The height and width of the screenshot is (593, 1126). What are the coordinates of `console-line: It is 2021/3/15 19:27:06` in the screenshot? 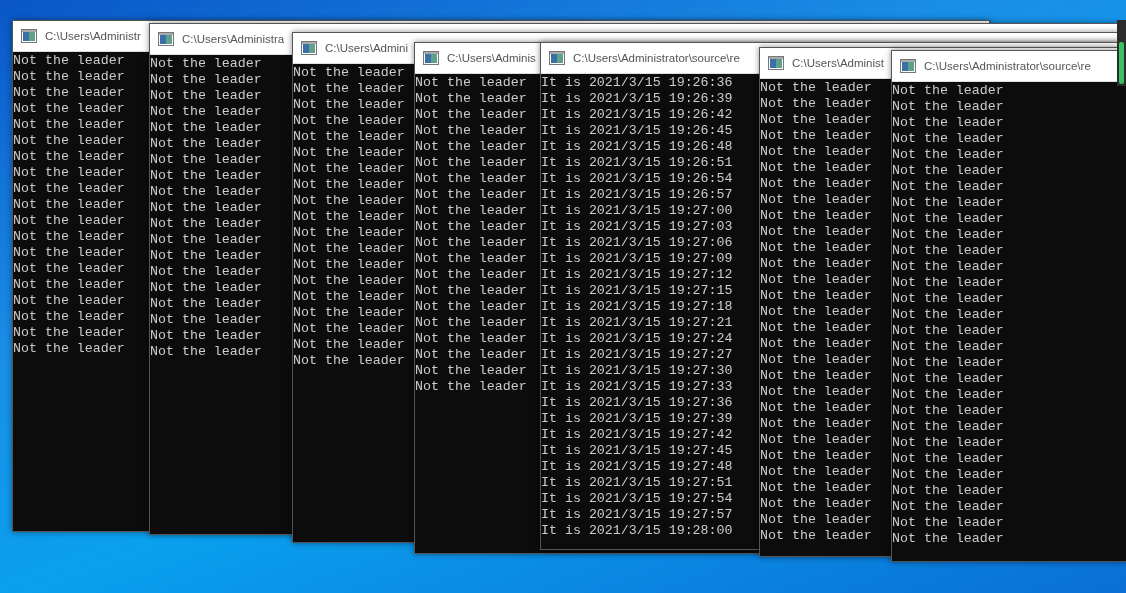 It's located at (637, 243).